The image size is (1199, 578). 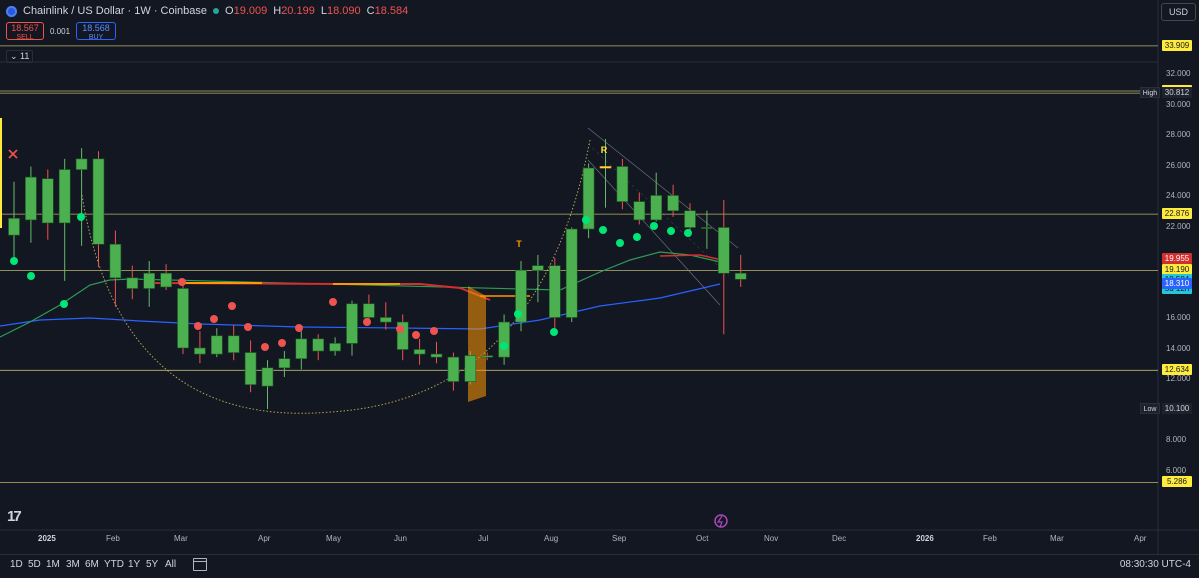 I want to click on sell-button: 18.567 SELL, so click(x=25, y=31).